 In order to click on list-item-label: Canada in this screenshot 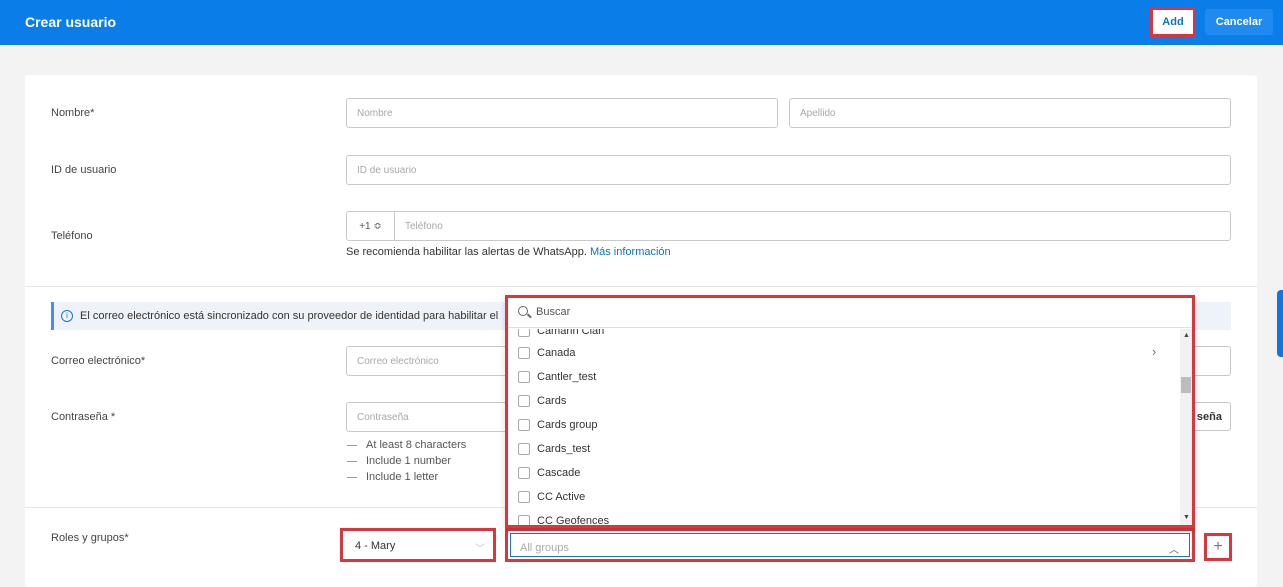, I will do `click(556, 353)`.